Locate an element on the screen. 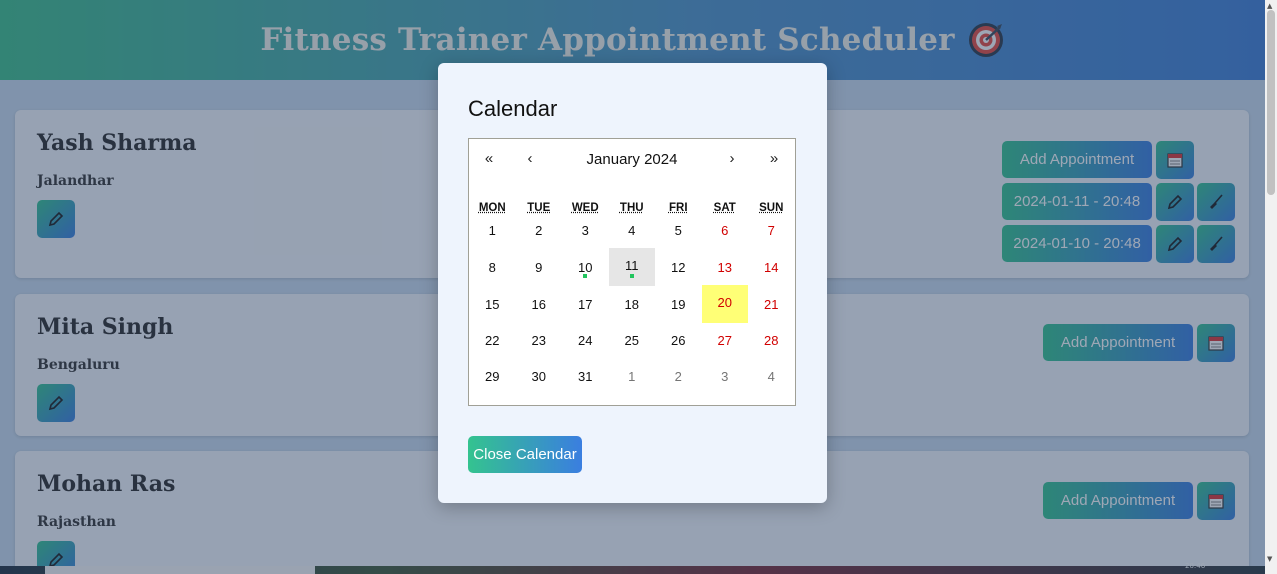 The image size is (1277, 574). weekday-label: SAT is located at coordinates (724, 208).